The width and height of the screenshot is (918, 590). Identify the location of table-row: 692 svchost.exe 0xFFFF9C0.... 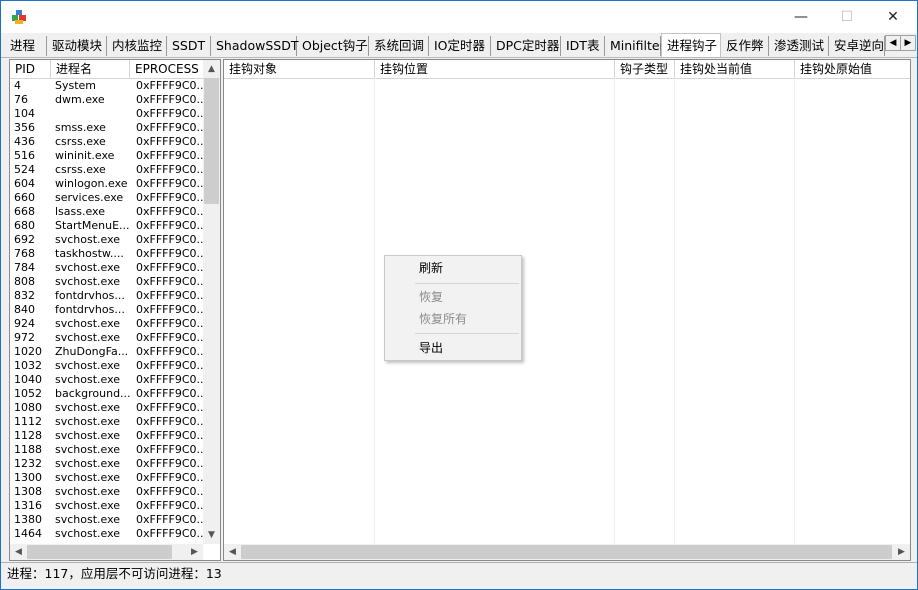
(107, 240).